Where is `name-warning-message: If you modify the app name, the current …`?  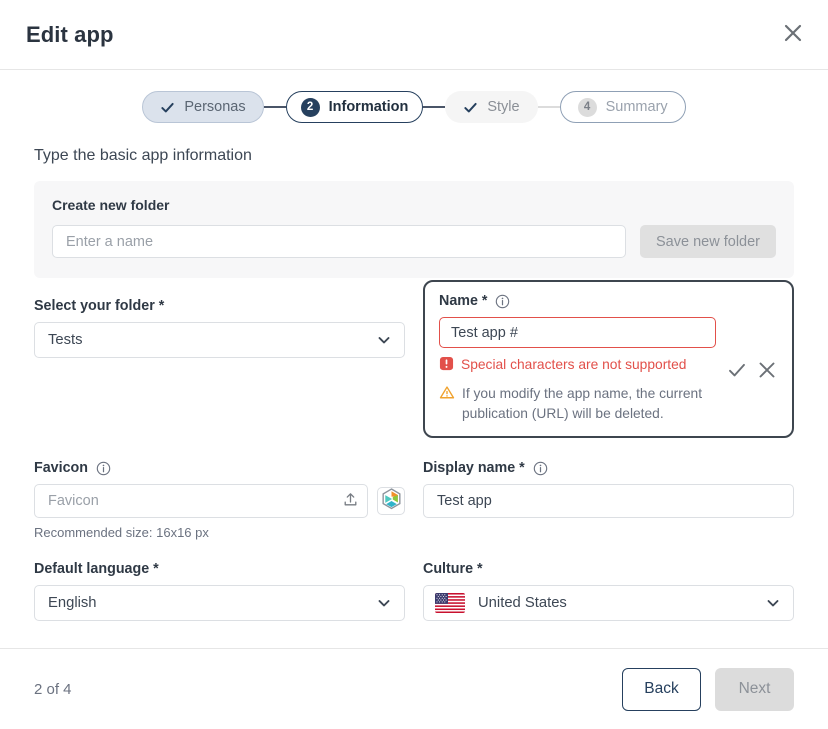
name-warning-message: If you modify the app name, the current … is located at coordinates (577, 404).